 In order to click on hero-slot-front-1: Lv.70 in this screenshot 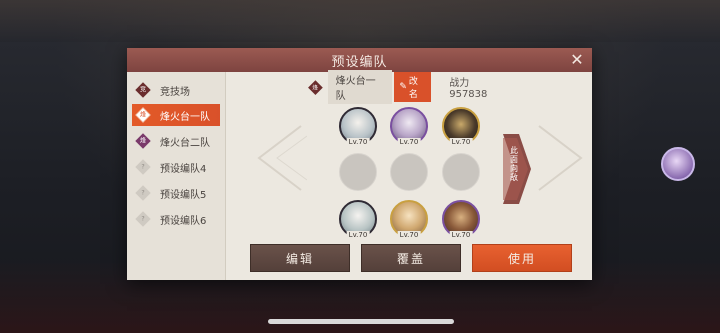, I will do `click(358, 127)`.